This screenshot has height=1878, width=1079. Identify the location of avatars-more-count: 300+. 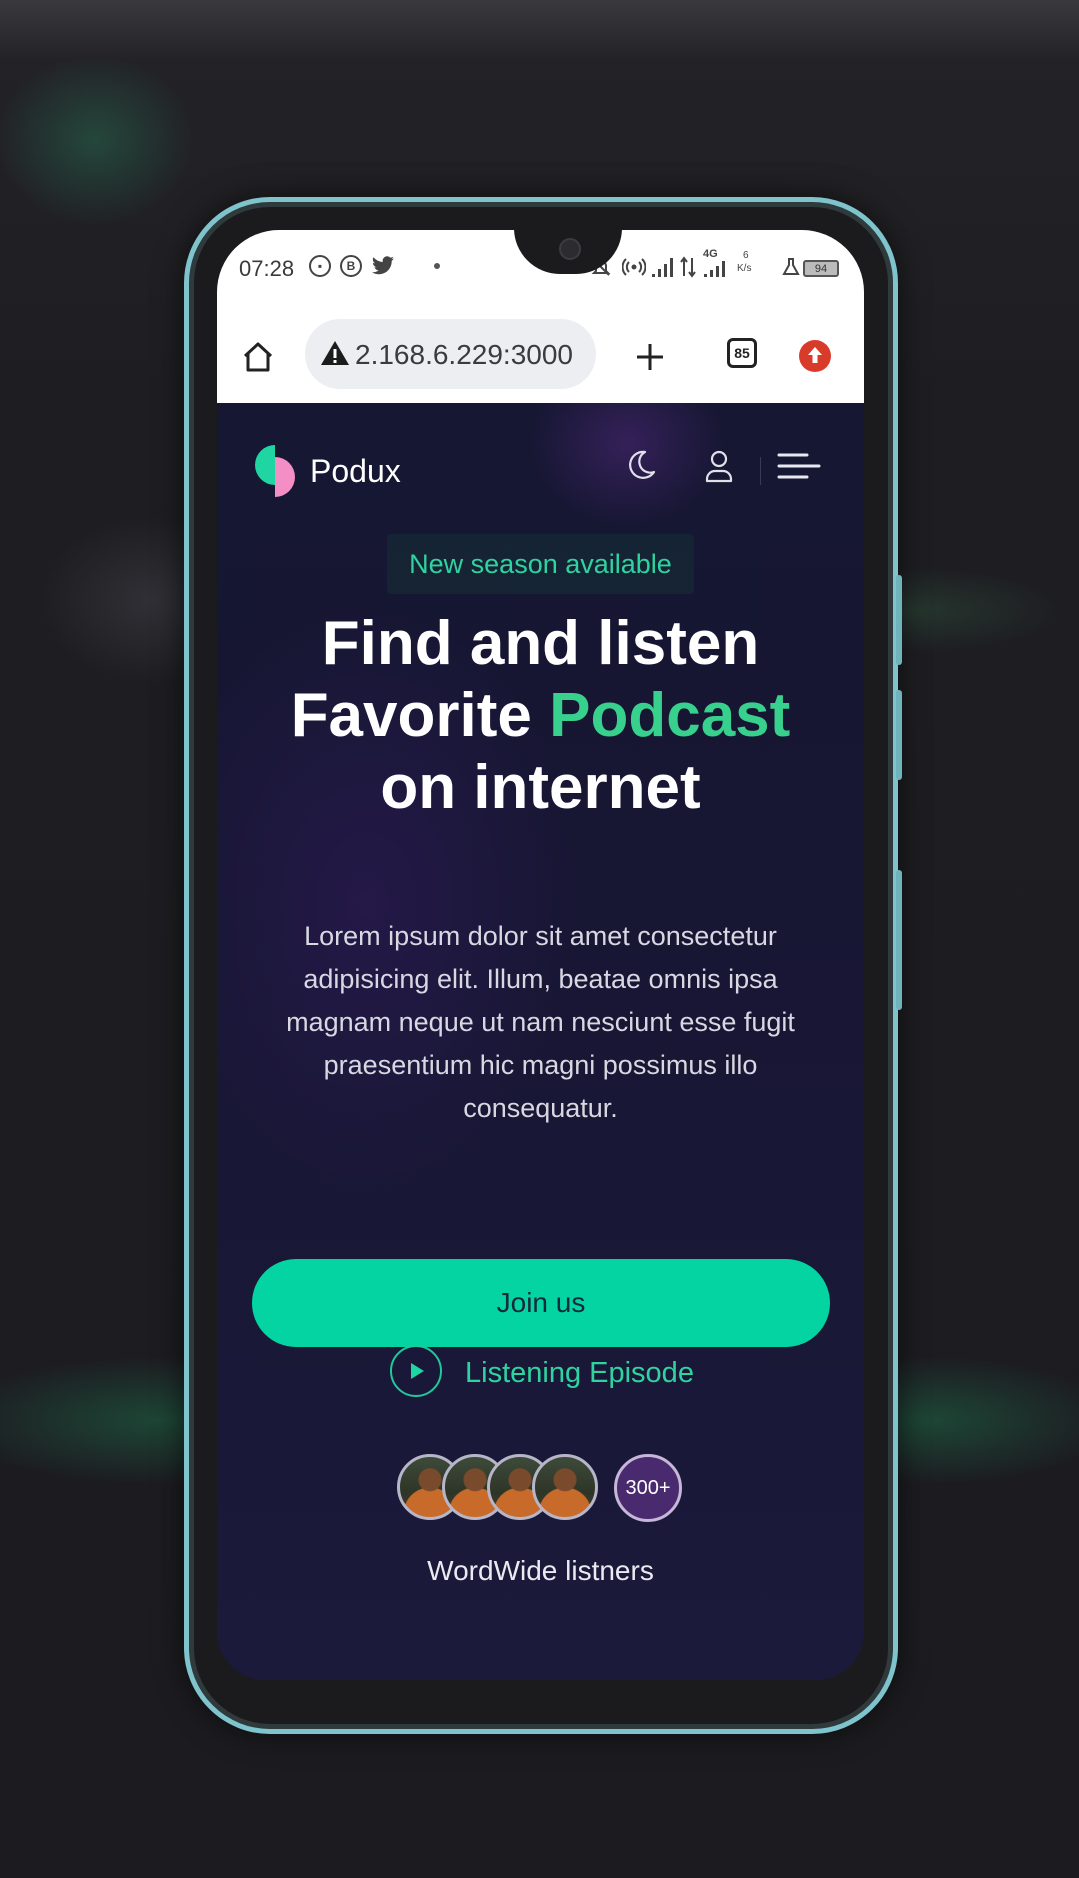
(648, 1488).